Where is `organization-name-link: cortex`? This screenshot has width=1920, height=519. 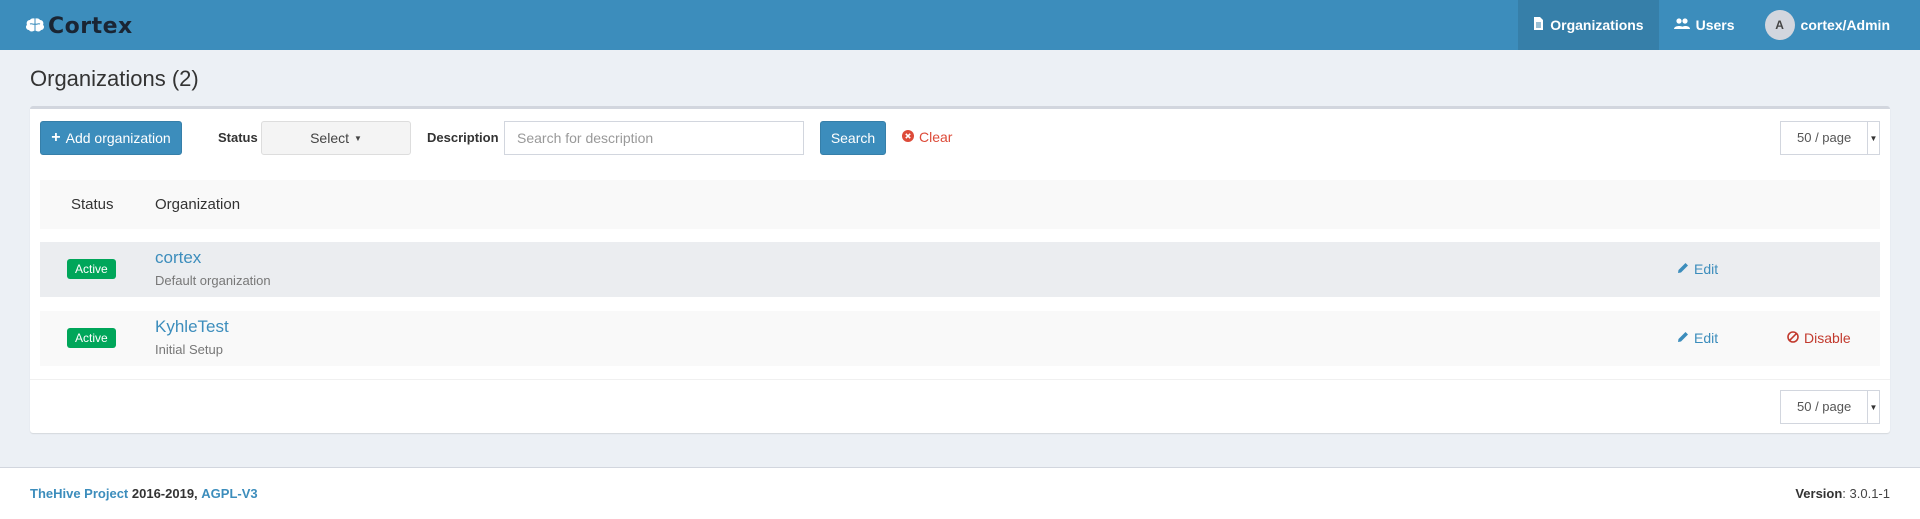 organization-name-link: cortex is located at coordinates (178, 258).